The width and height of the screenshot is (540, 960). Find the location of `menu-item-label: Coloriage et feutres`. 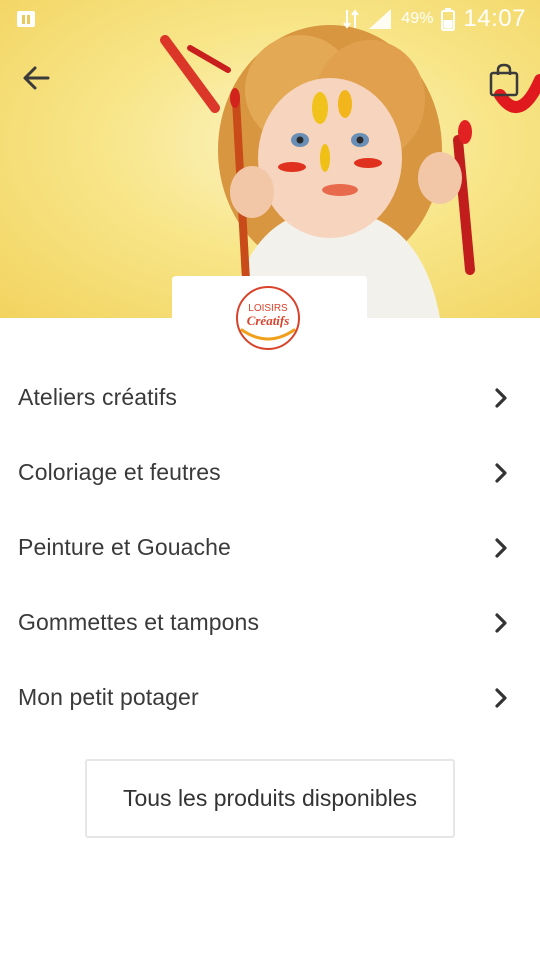

menu-item-label: Coloriage et feutres is located at coordinates (119, 472).